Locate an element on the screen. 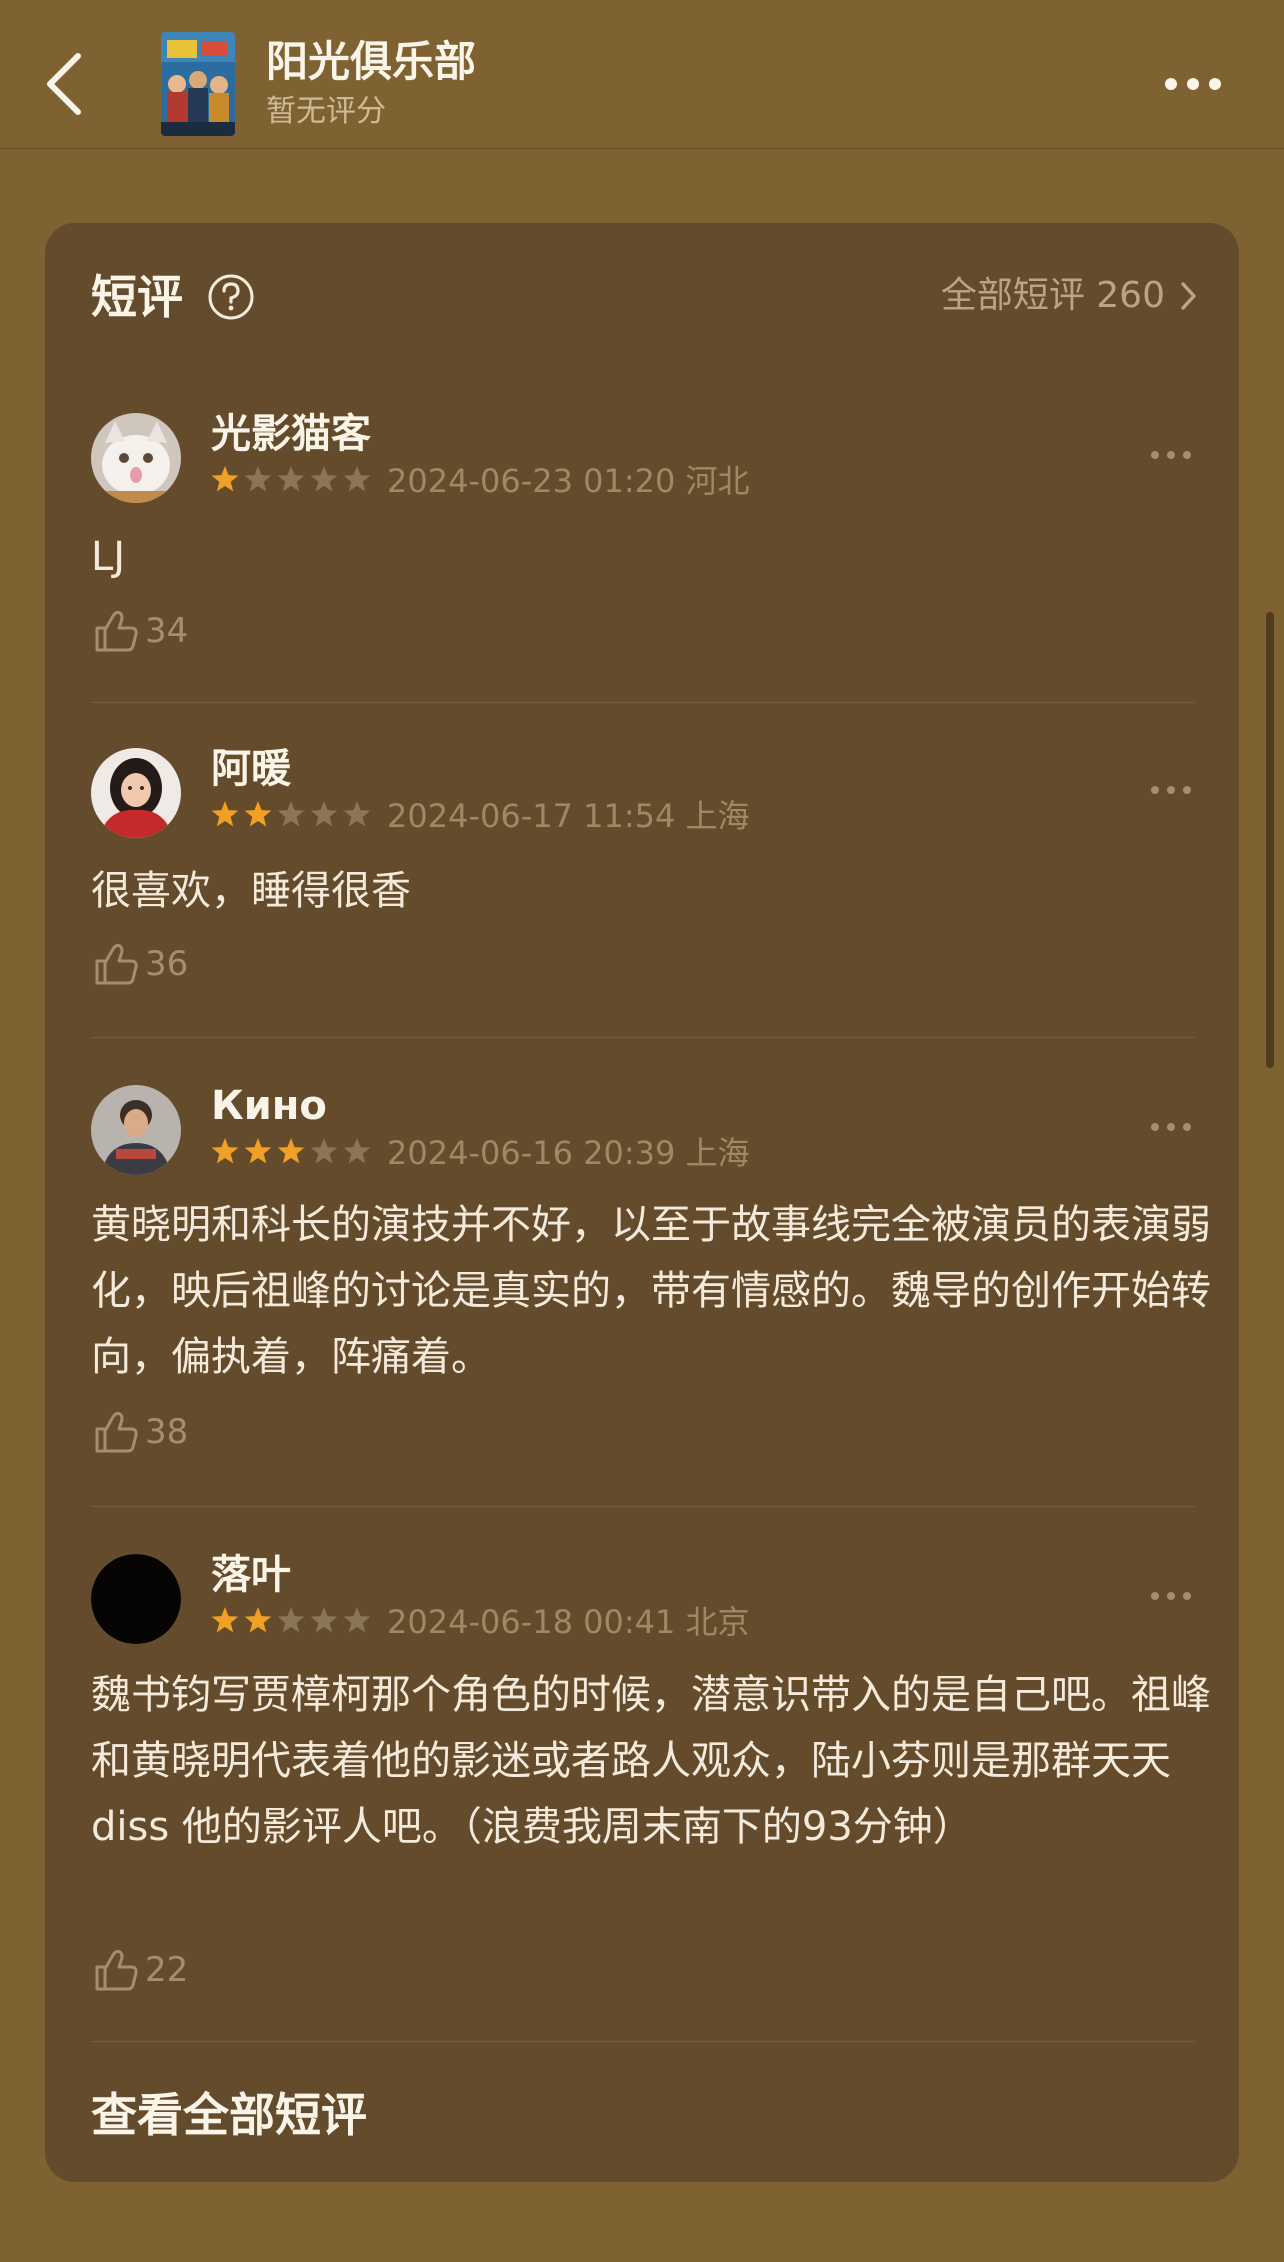  like-count: 38 is located at coordinates (167, 1432).